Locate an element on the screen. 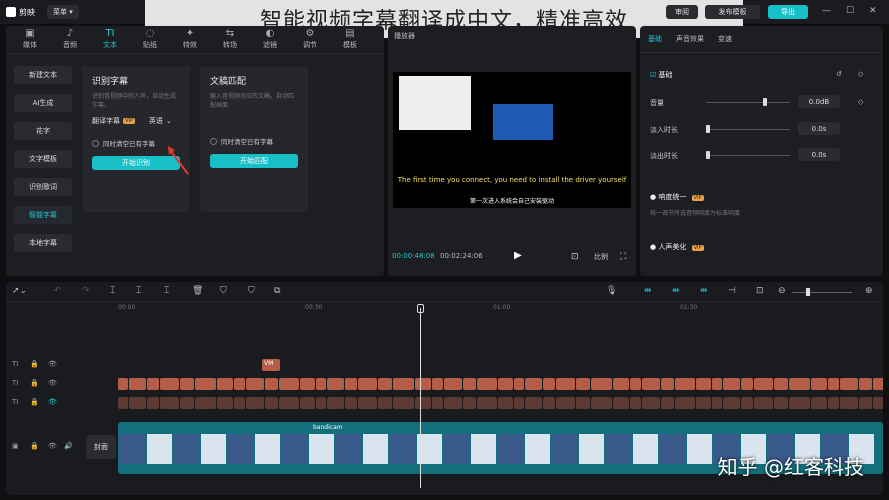 This screenshot has width=889, height=500. undo-icon: ↶ is located at coordinates (58, 291).